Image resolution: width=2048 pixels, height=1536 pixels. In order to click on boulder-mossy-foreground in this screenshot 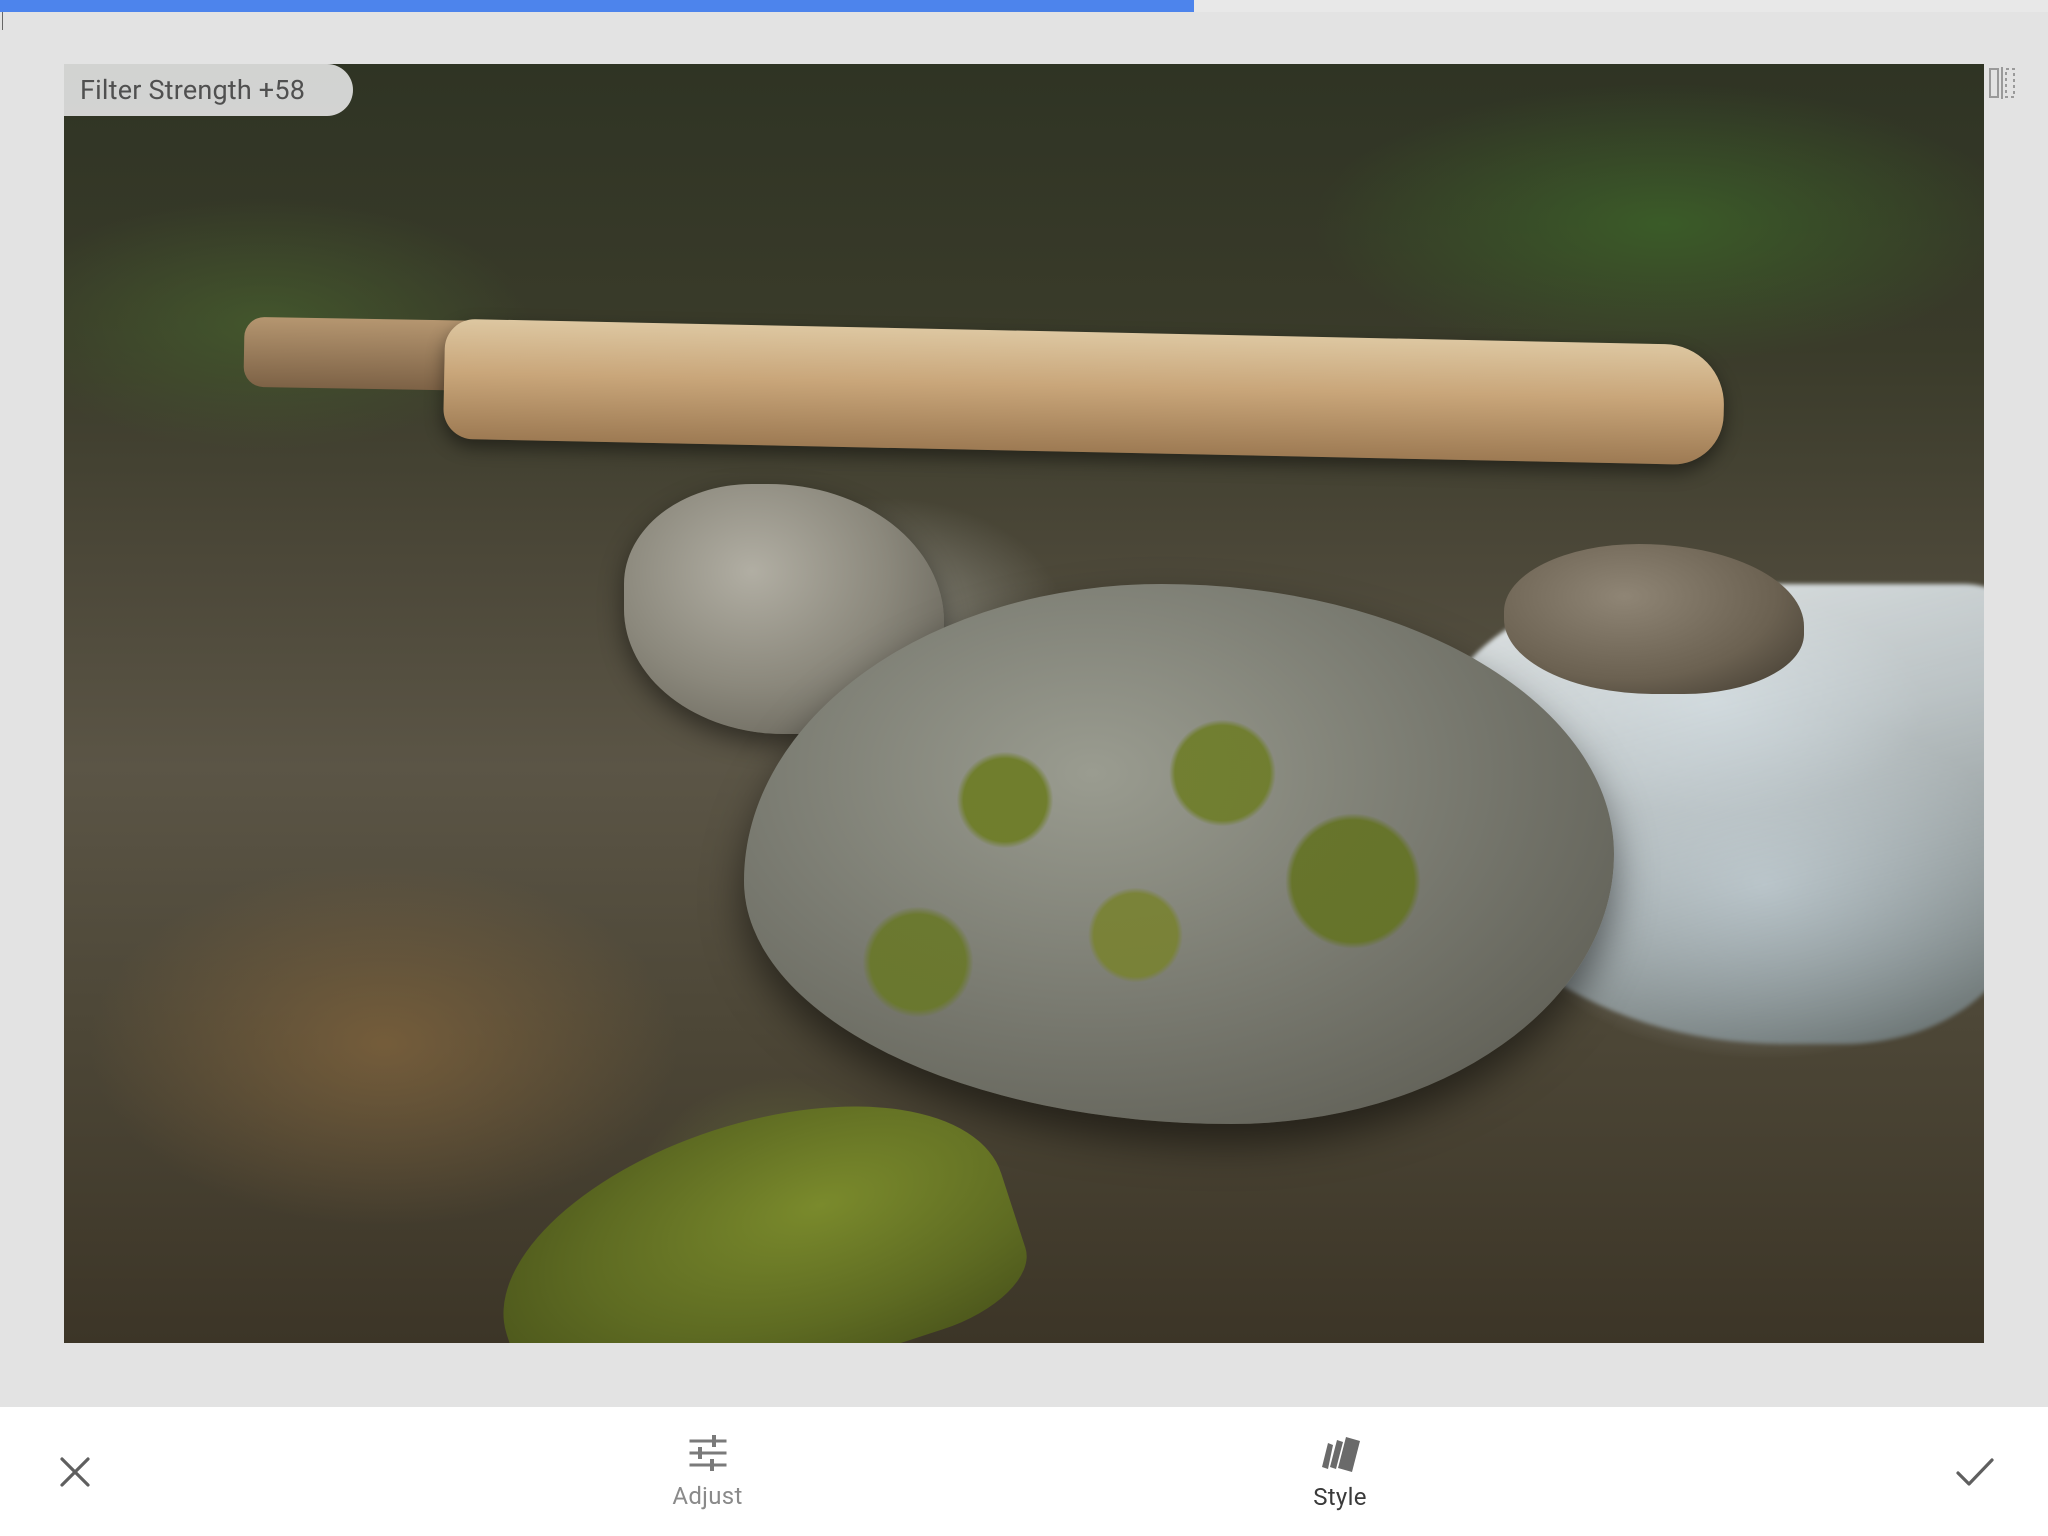, I will do `click(754, 1196)`.